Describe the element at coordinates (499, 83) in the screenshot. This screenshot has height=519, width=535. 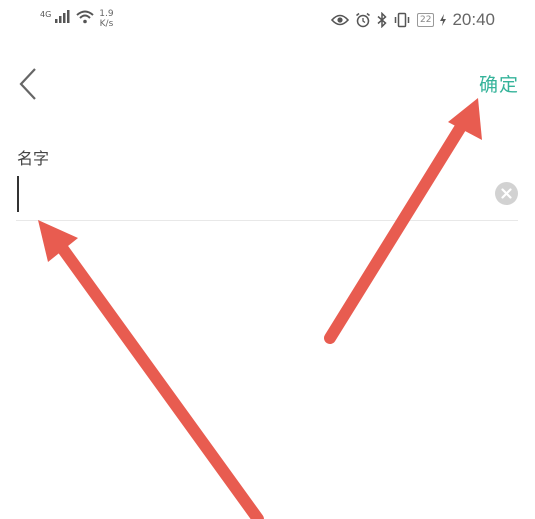
I see `confirm-button: 确定` at that location.